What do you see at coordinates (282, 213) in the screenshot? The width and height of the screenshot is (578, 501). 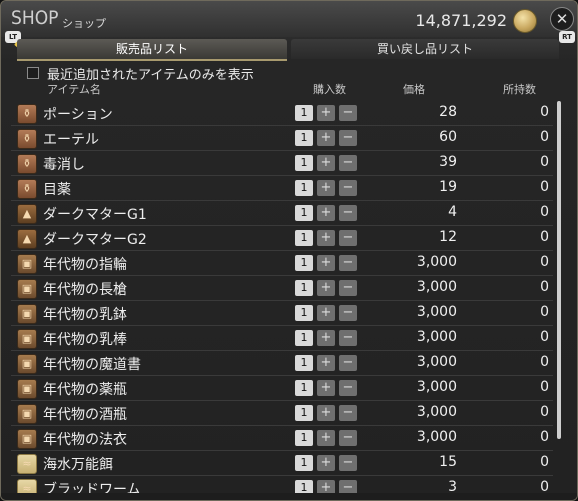 I see `item-row: ▲ ダークマターG1 1 + − 4 0` at bounding box center [282, 213].